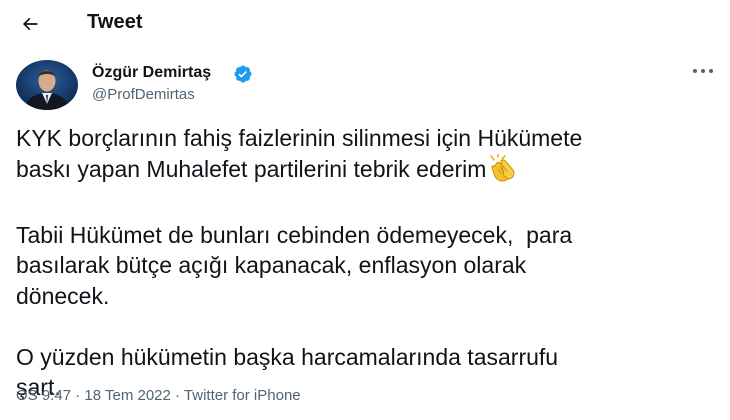 Image resolution: width=730 pixels, height=420 pixels. Describe the element at coordinates (365, 23) in the screenshot. I see `tweet-header: Tweet` at that location.